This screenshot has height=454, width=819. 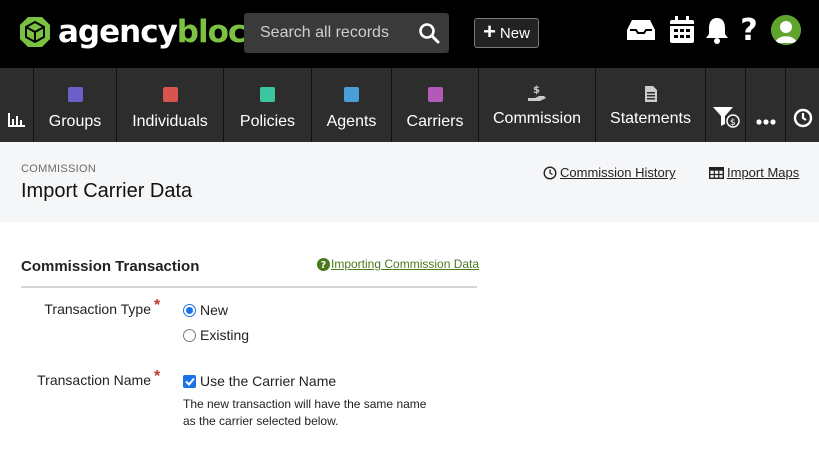 I want to click on commission-history-link: Commission History, so click(x=609, y=172).